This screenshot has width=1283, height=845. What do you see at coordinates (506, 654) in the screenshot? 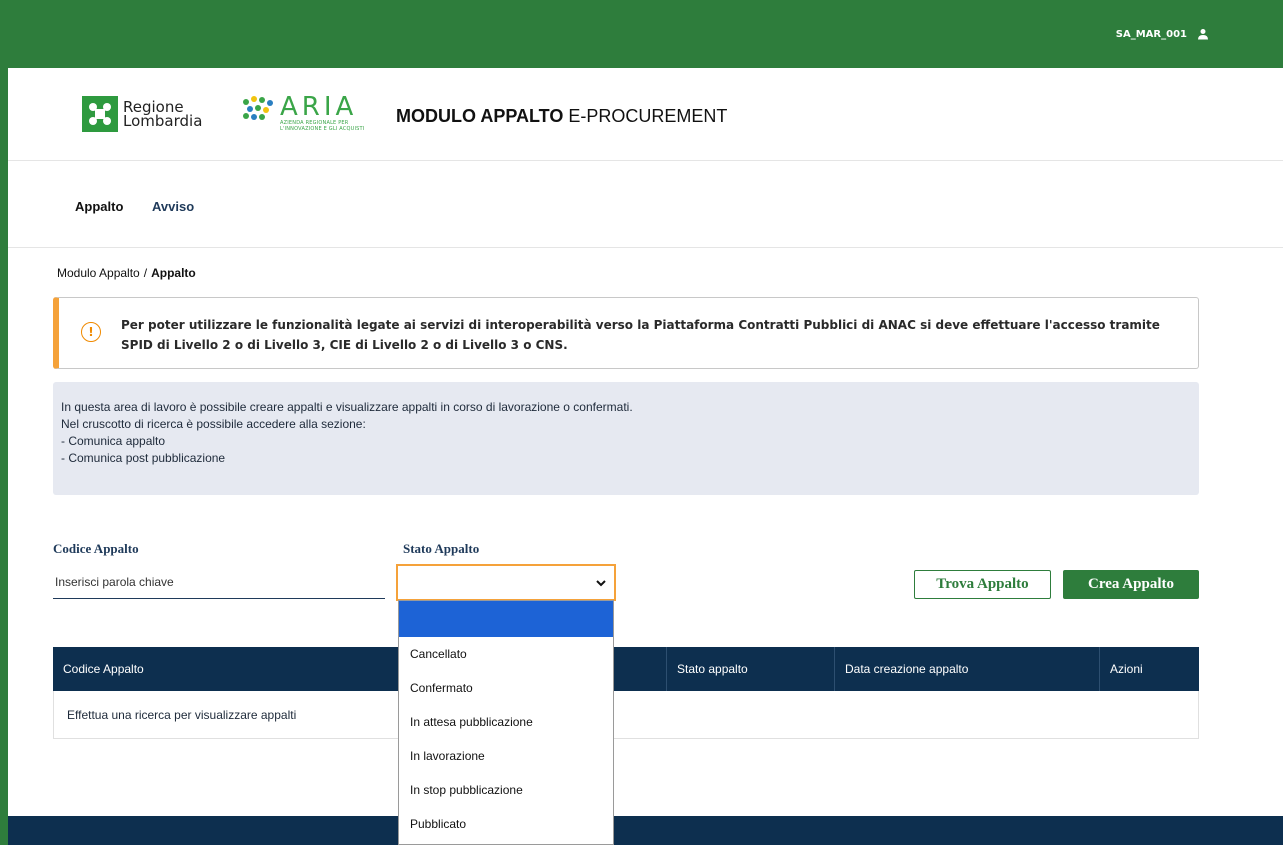
I see `dropdown-option-cancellato: Cancellato` at bounding box center [506, 654].